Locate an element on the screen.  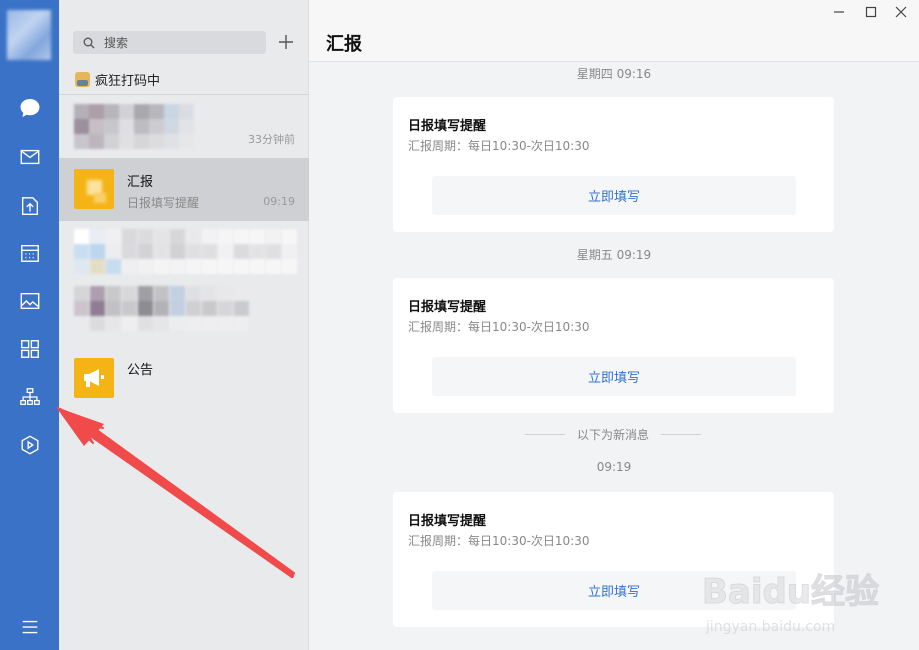
message-timestamp: 星期四 09:16 is located at coordinates (614, 74).